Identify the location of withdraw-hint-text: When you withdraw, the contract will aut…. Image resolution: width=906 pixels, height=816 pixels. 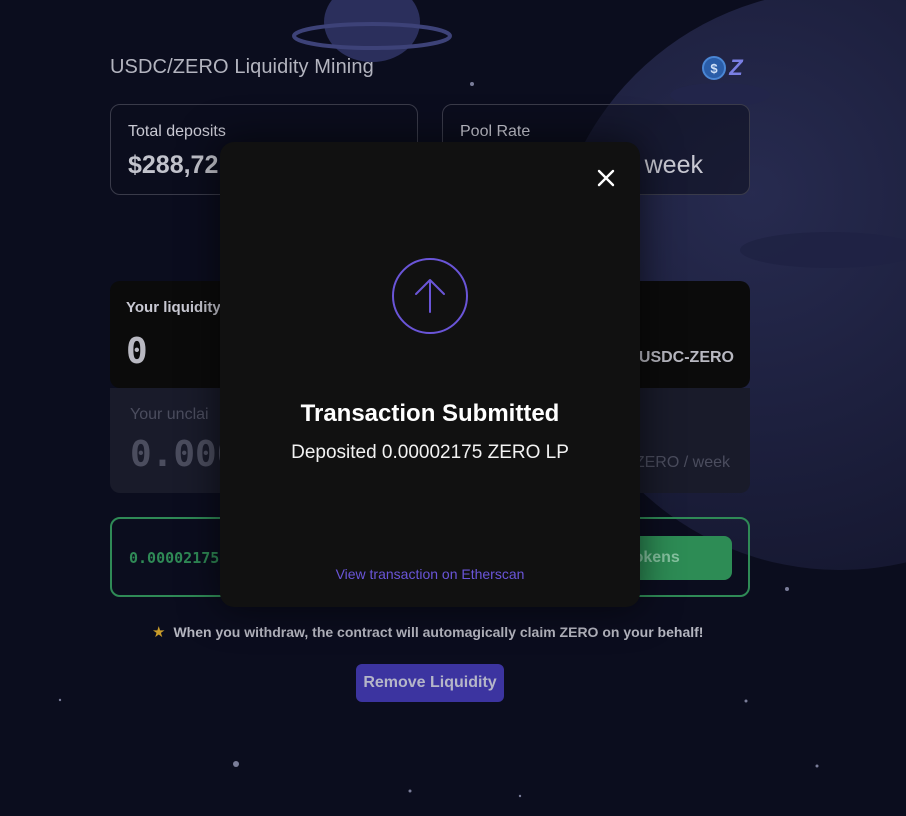
(438, 632).